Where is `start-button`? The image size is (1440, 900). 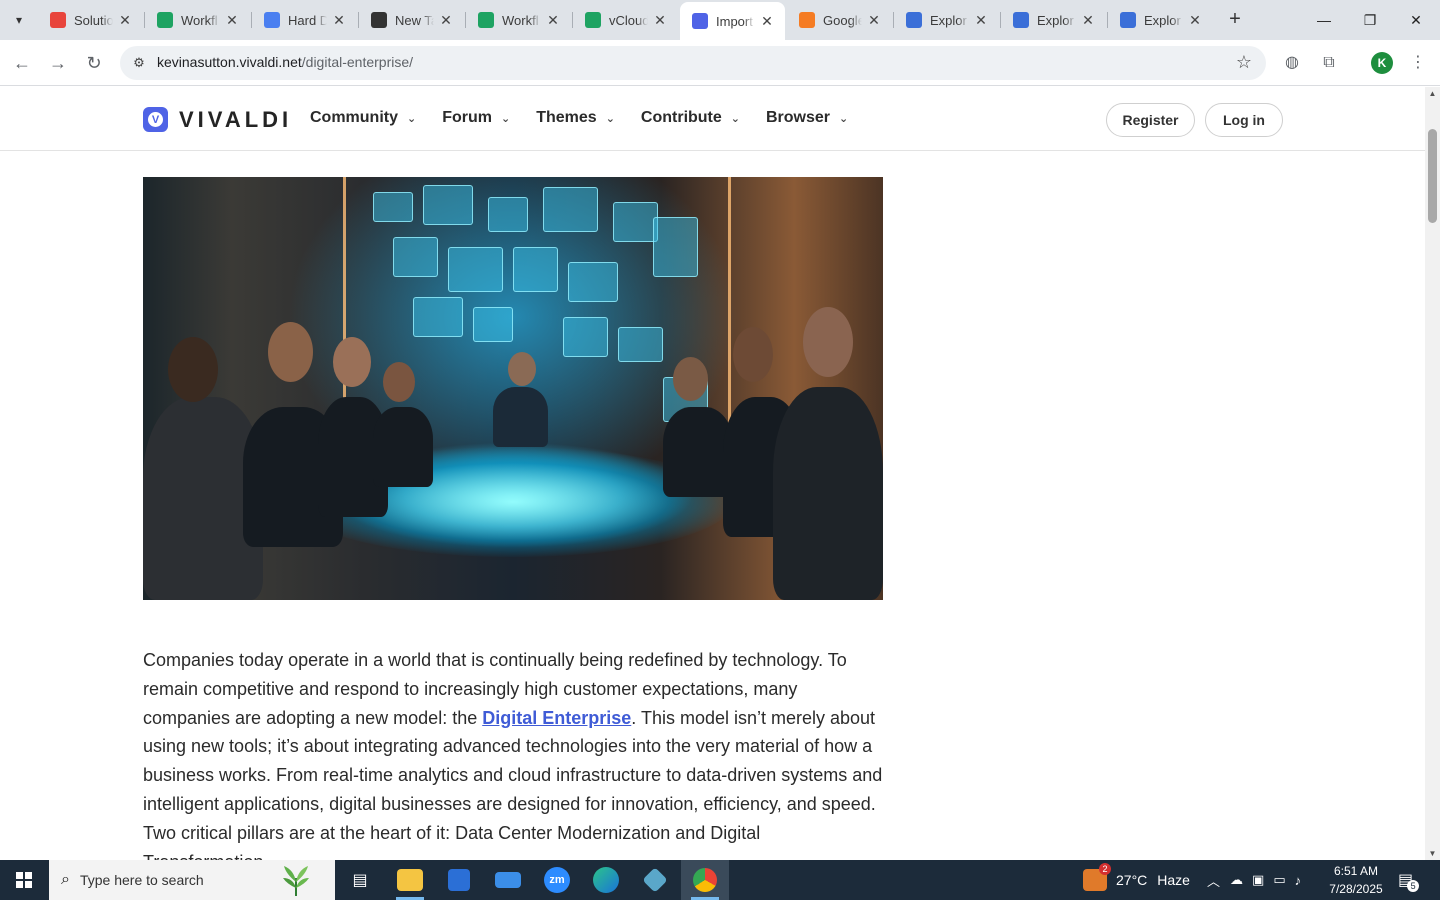
start-button is located at coordinates (24, 880).